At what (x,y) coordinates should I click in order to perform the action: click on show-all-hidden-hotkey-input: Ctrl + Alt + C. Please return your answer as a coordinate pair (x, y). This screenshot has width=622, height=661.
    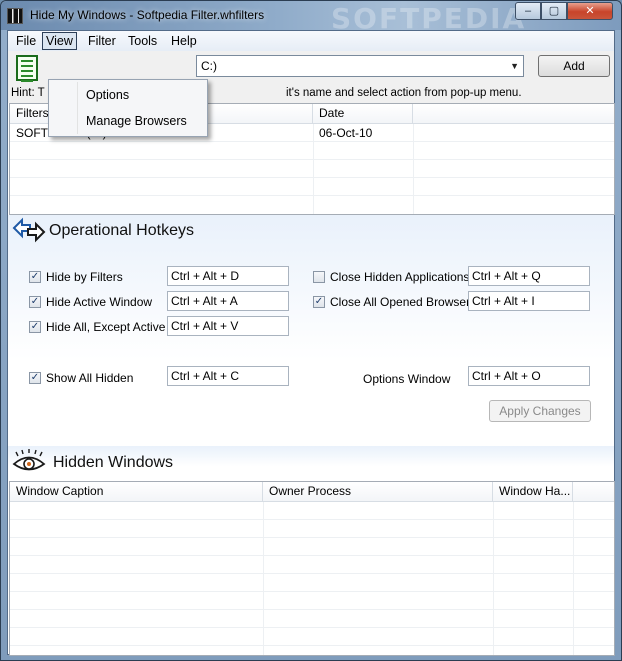
    Looking at the image, I should click on (228, 376).